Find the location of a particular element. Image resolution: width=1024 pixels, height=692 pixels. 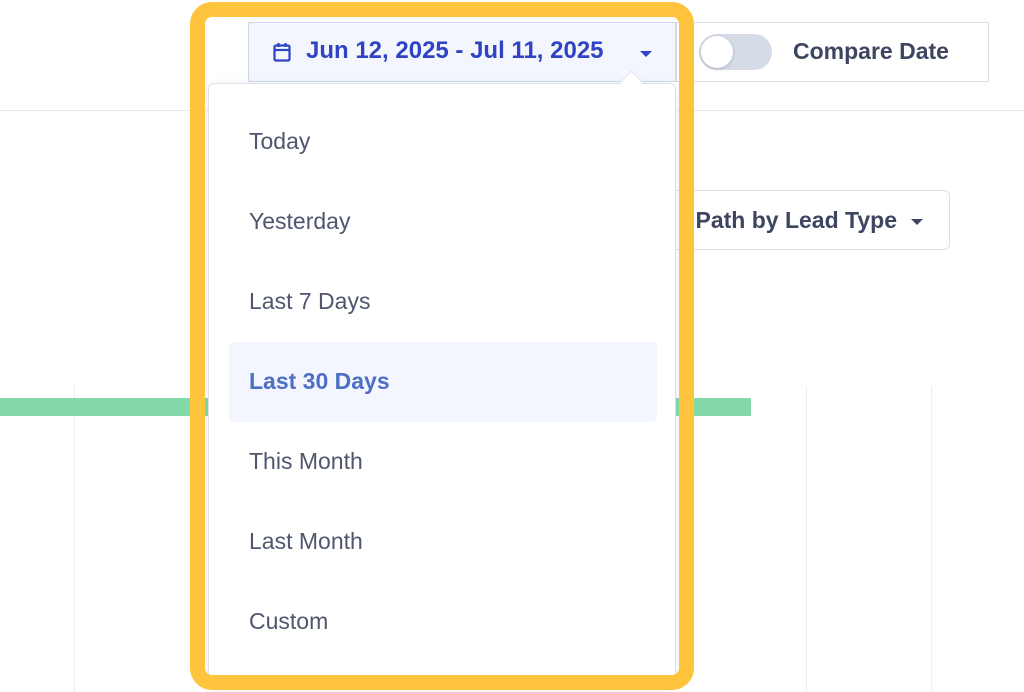

compare-date-control: Compare Date is located at coordinates (832, 52).